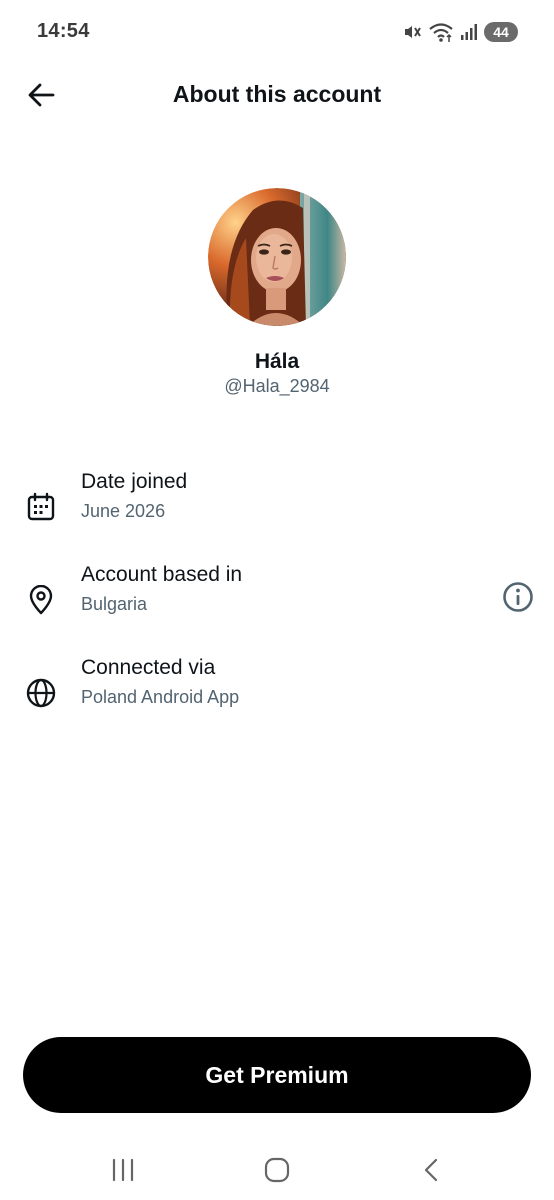 Image resolution: width=554 pixels, height=1200 pixels. What do you see at coordinates (162, 574) in the screenshot?
I see `account-based-in-label: Account based in` at bounding box center [162, 574].